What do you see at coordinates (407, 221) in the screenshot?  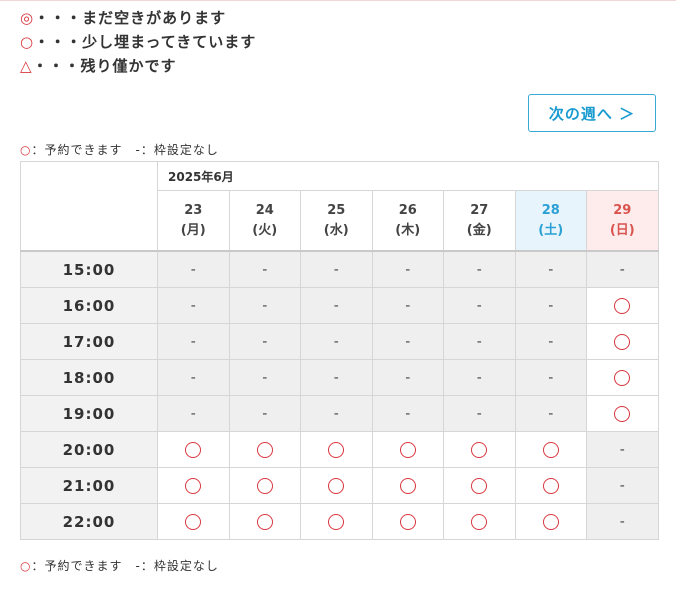 I see `day-header-3: 26 (木)` at bounding box center [407, 221].